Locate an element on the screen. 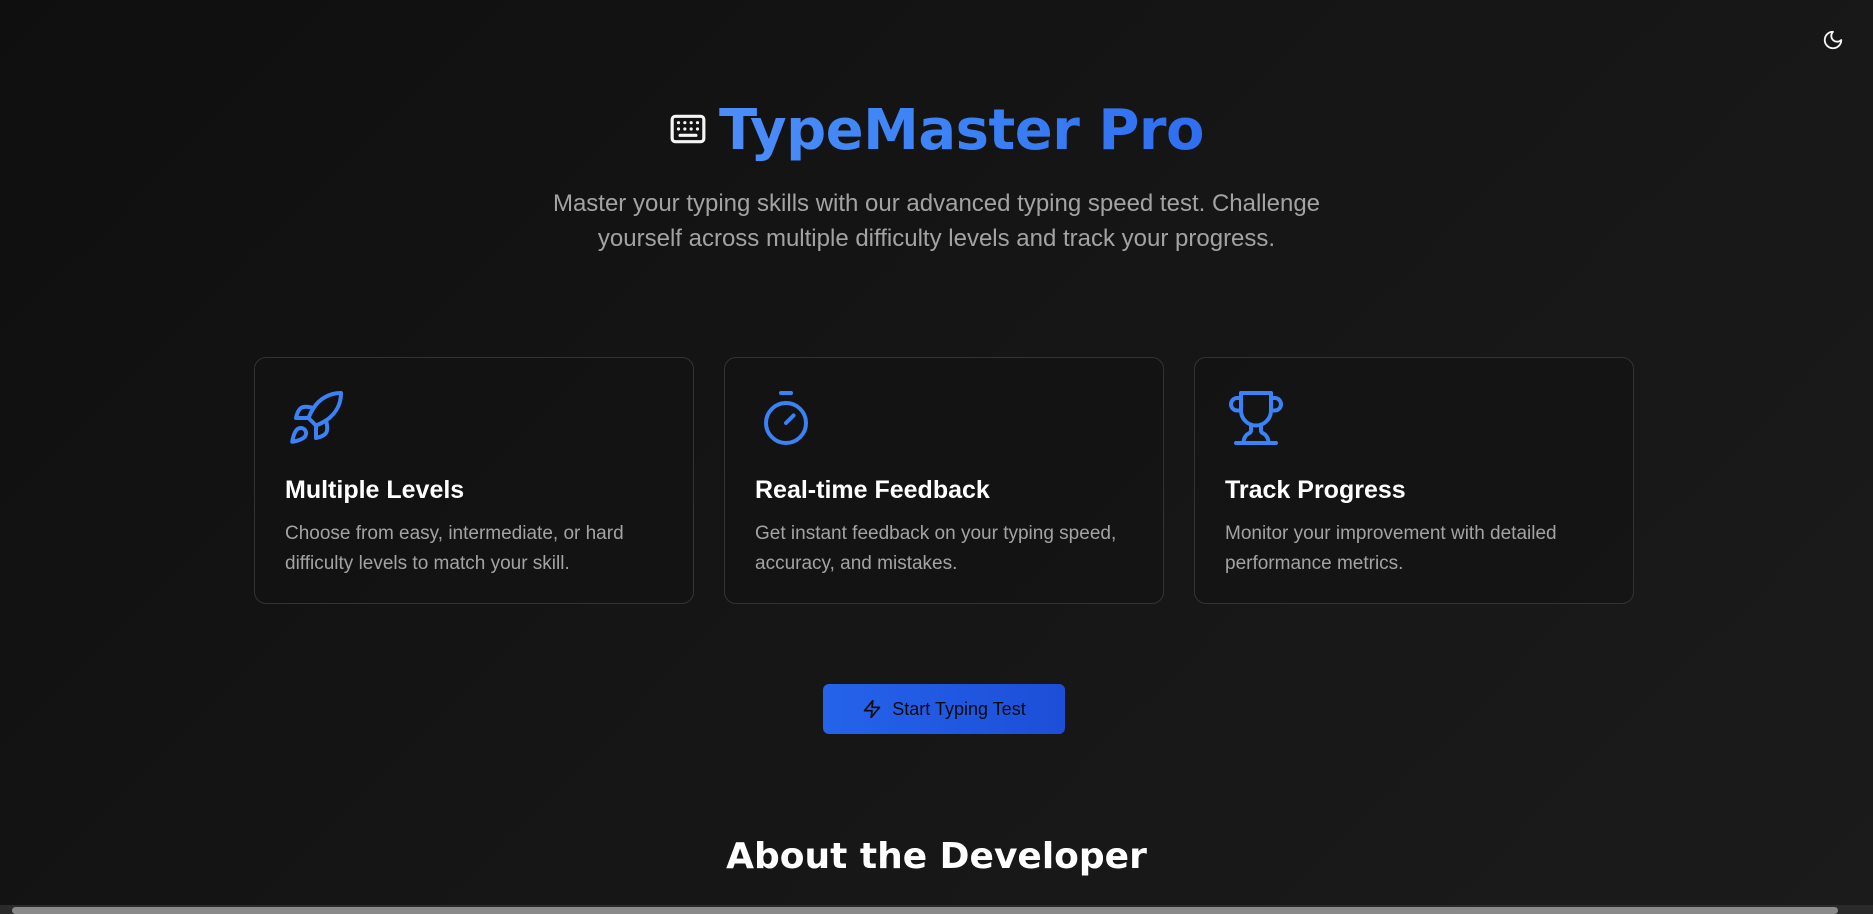  about-developer-heading: About the Developer is located at coordinates (936, 856).